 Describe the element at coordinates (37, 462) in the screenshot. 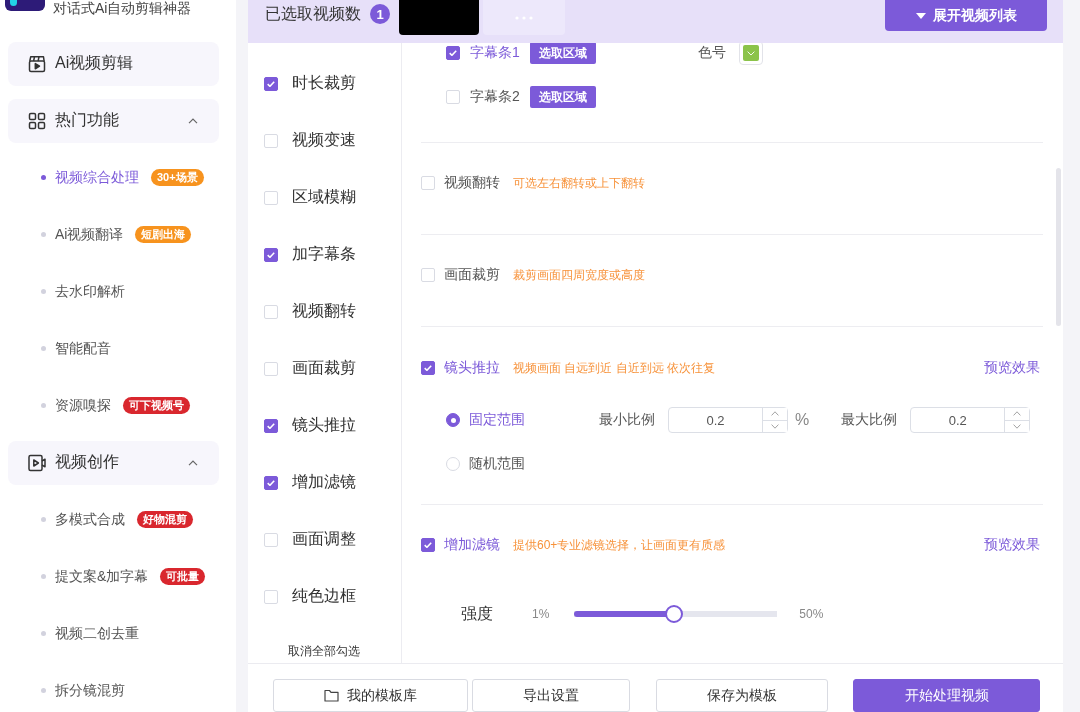

I see `video-icon` at that location.